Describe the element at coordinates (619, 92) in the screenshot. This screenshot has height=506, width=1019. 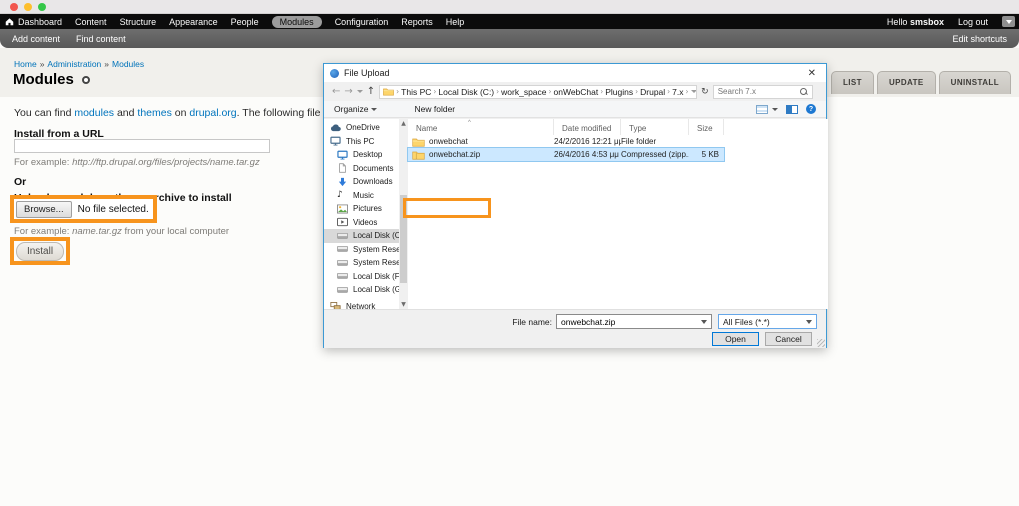
I see `path-plugins: Plugins` at that location.